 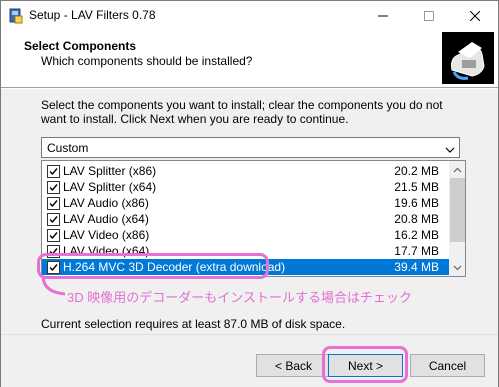 I want to click on component-row: LAV Splitter (x64) 21.5 MB, so click(x=245, y=187).